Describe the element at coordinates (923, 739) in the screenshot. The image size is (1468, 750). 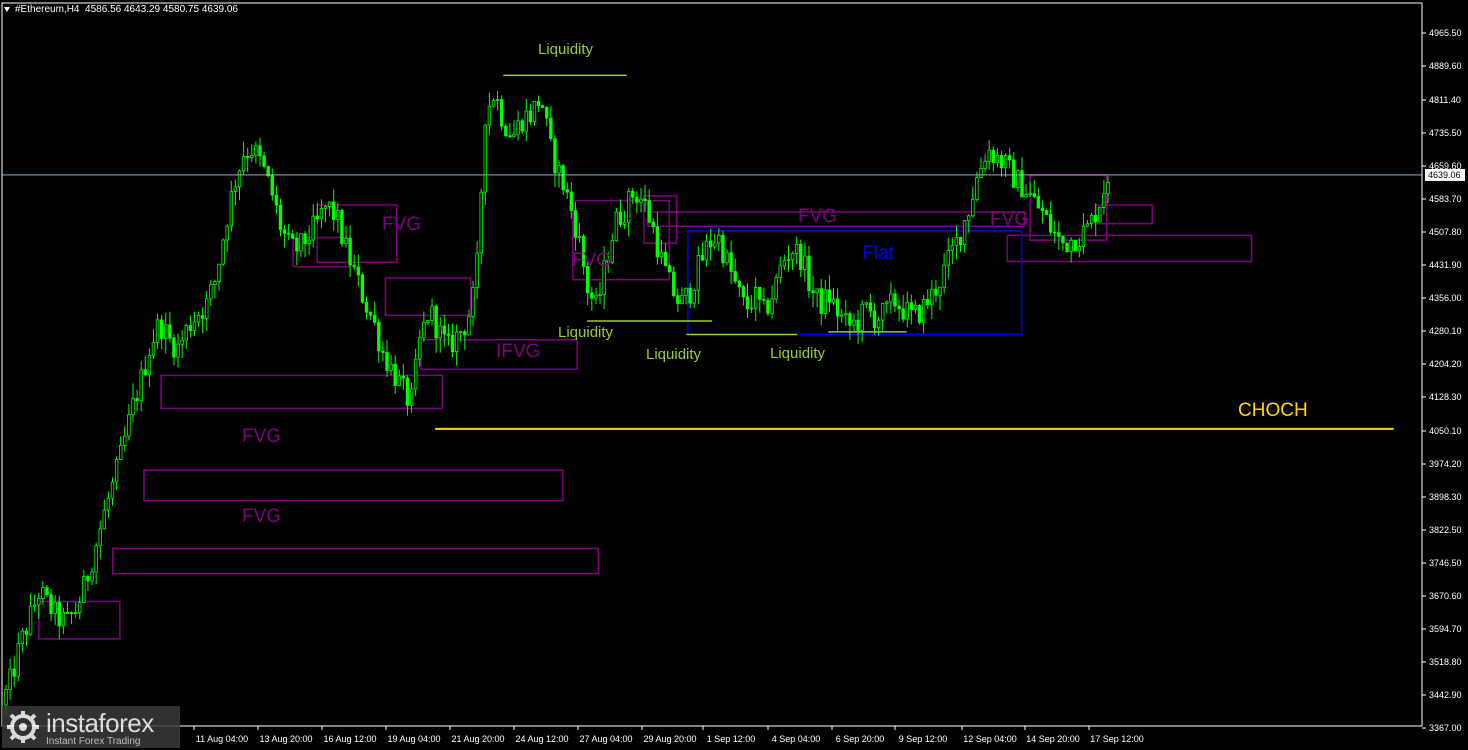
I see `x-tick-label: 9 Sep 12:00` at that location.